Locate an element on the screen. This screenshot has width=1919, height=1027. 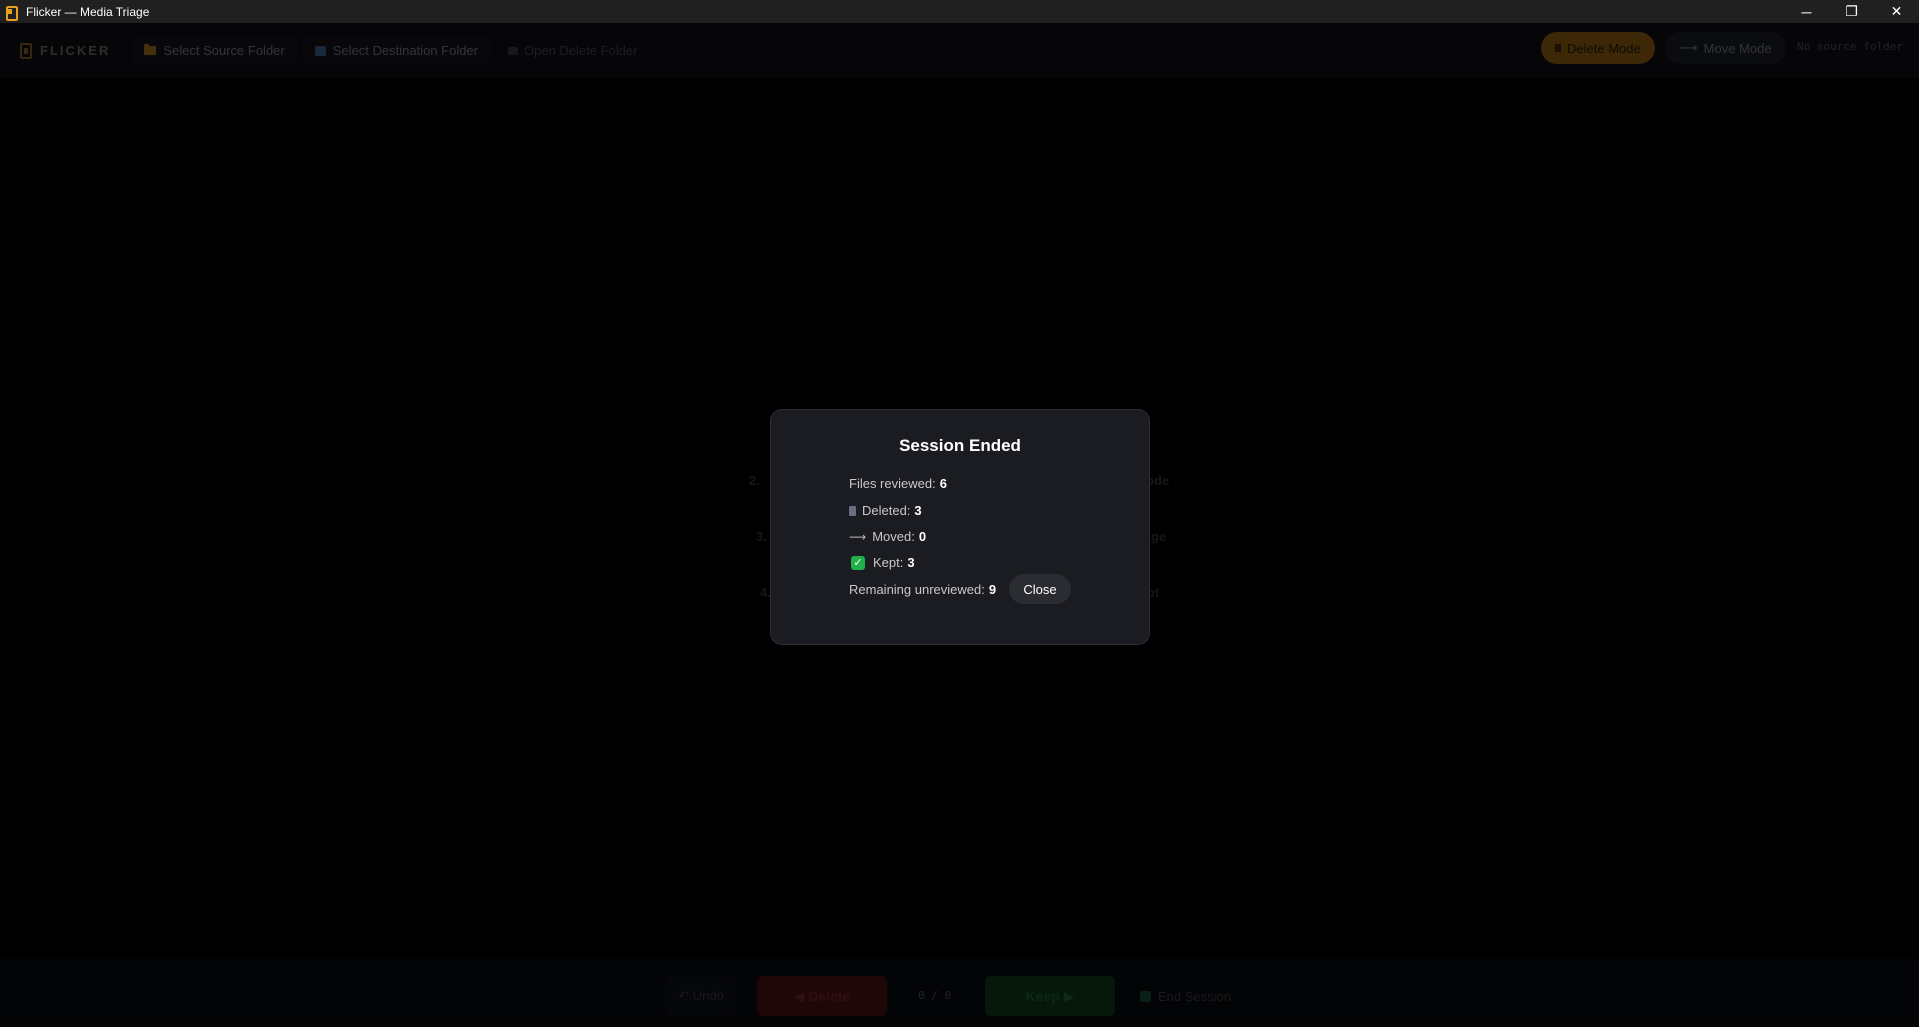
dialog-title: Session Ended is located at coordinates (960, 445).